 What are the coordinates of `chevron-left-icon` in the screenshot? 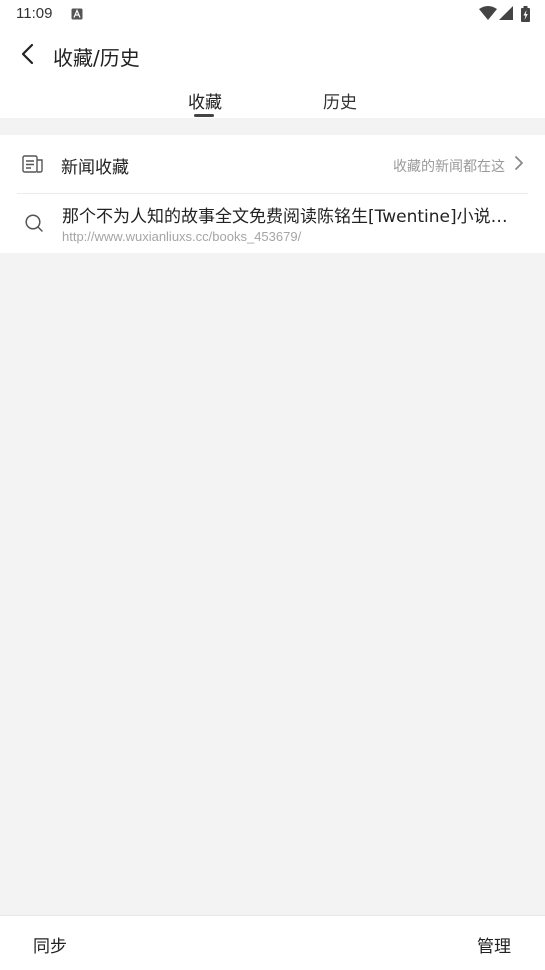 It's located at (27, 54).